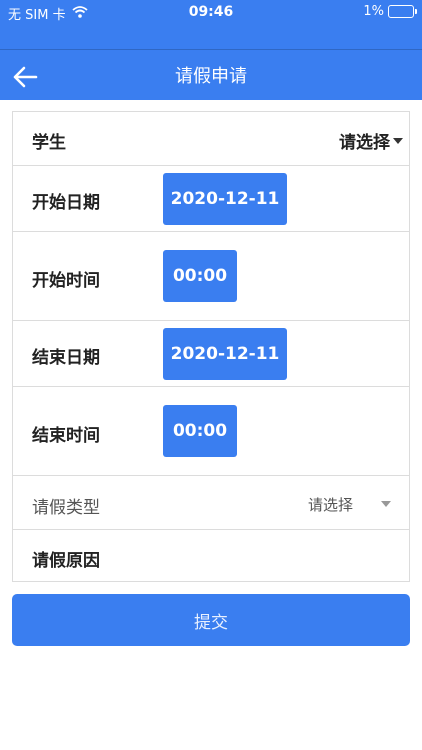  I want to click on leave-reason-label: 请假原因, so click(66, 561).